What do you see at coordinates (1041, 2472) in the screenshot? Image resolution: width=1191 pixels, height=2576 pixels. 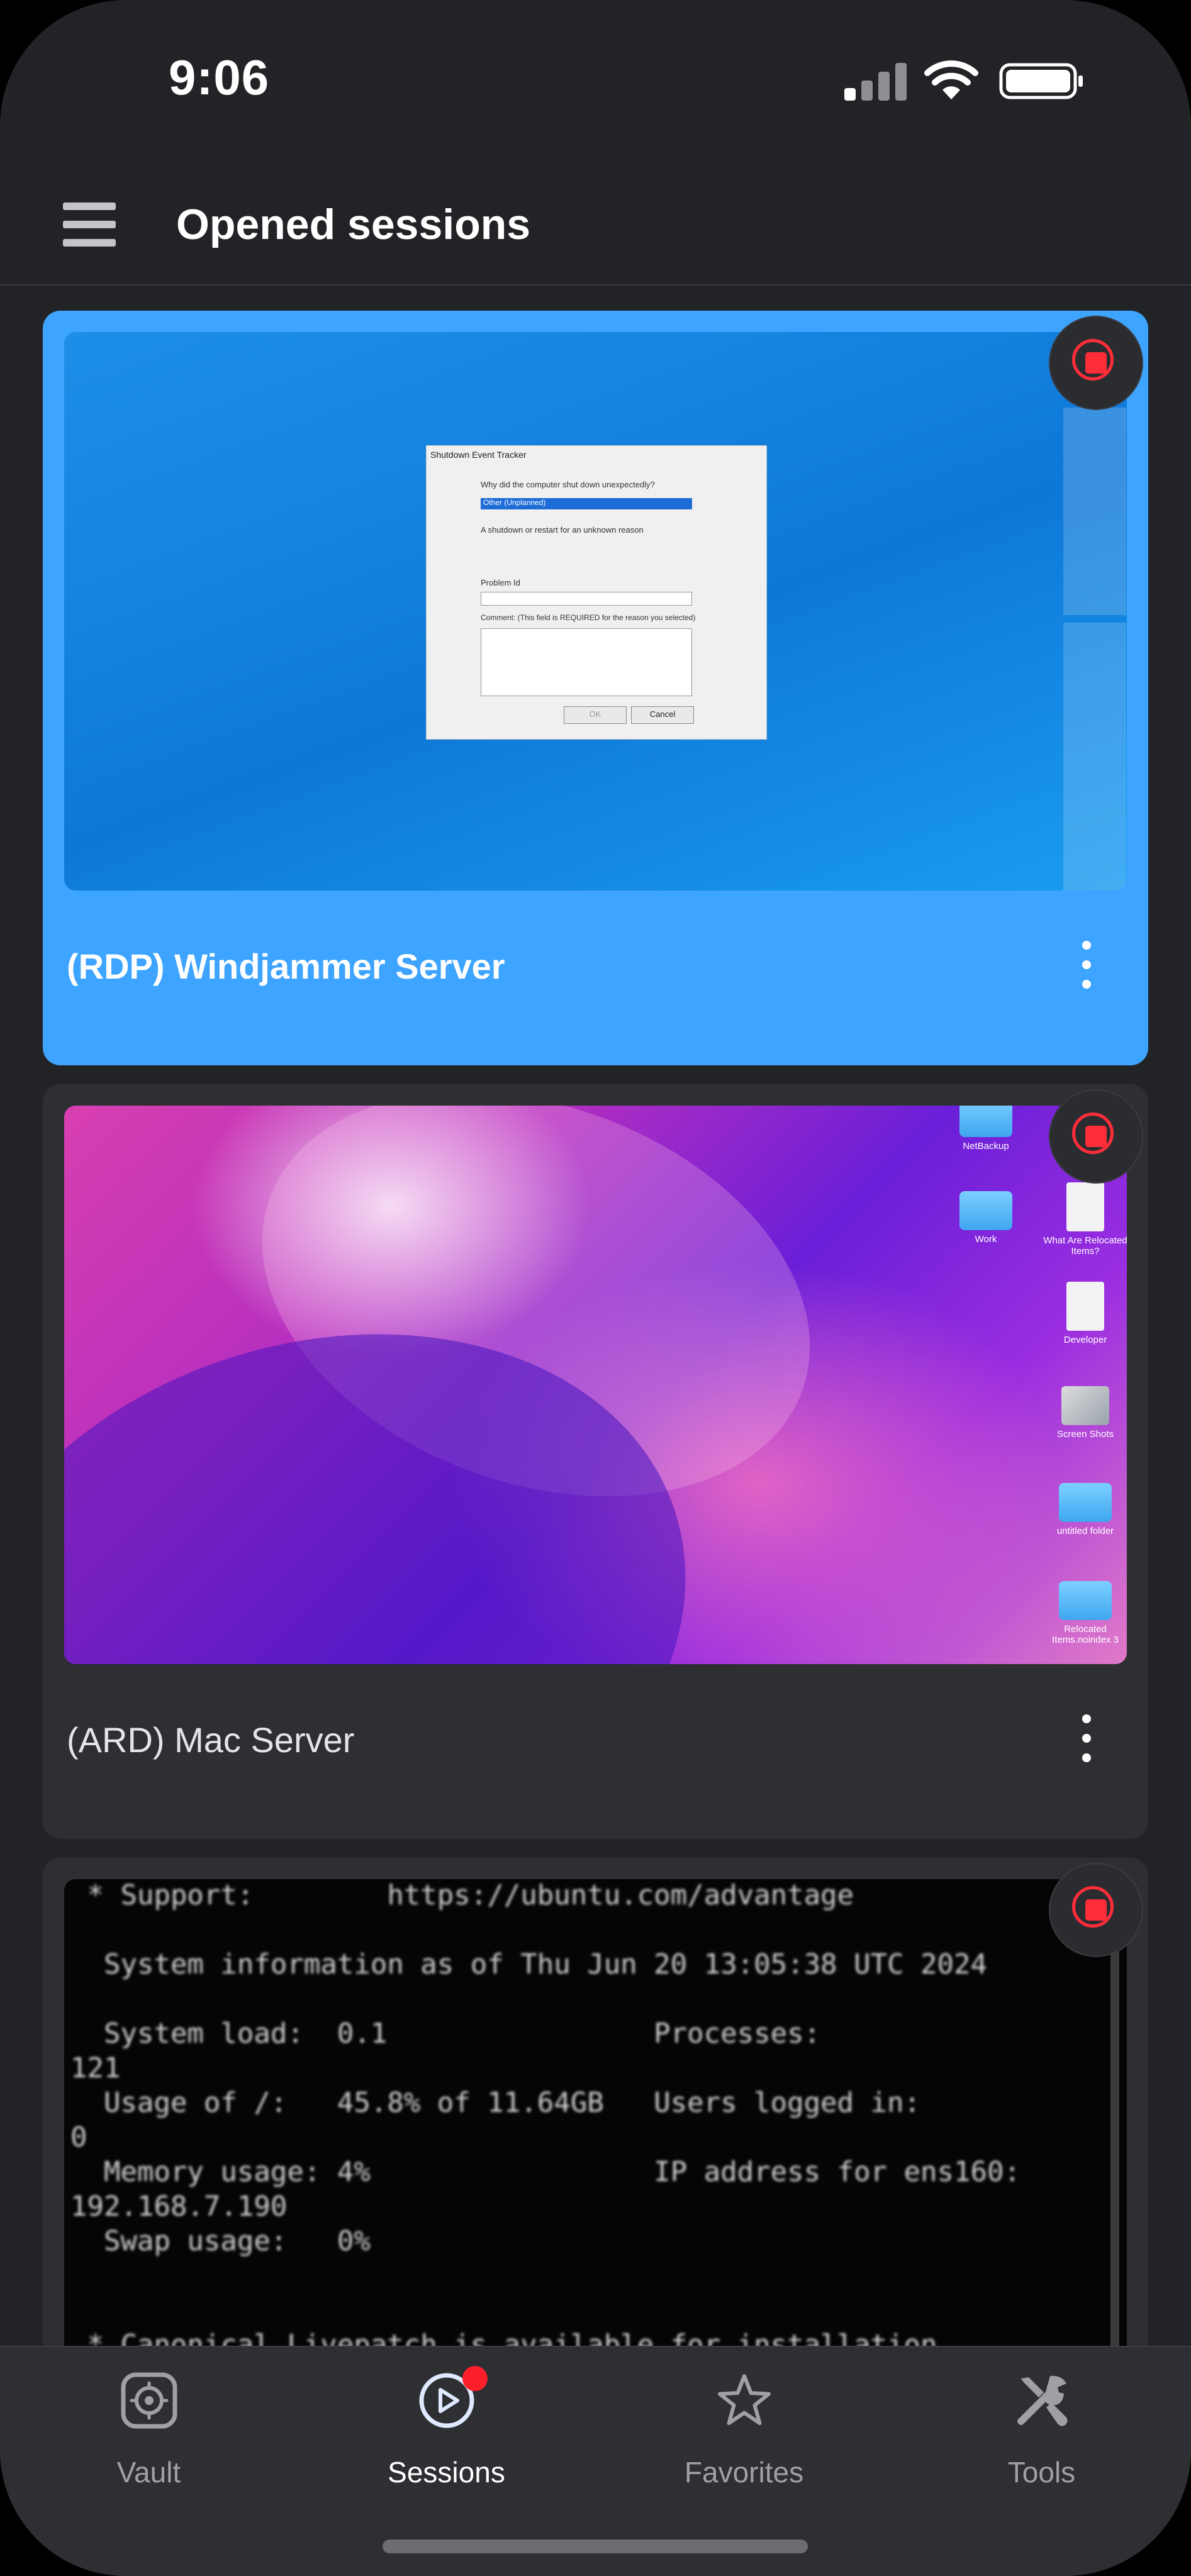 I see `tab-label: Tools` at bounding box center [1041, 2472].